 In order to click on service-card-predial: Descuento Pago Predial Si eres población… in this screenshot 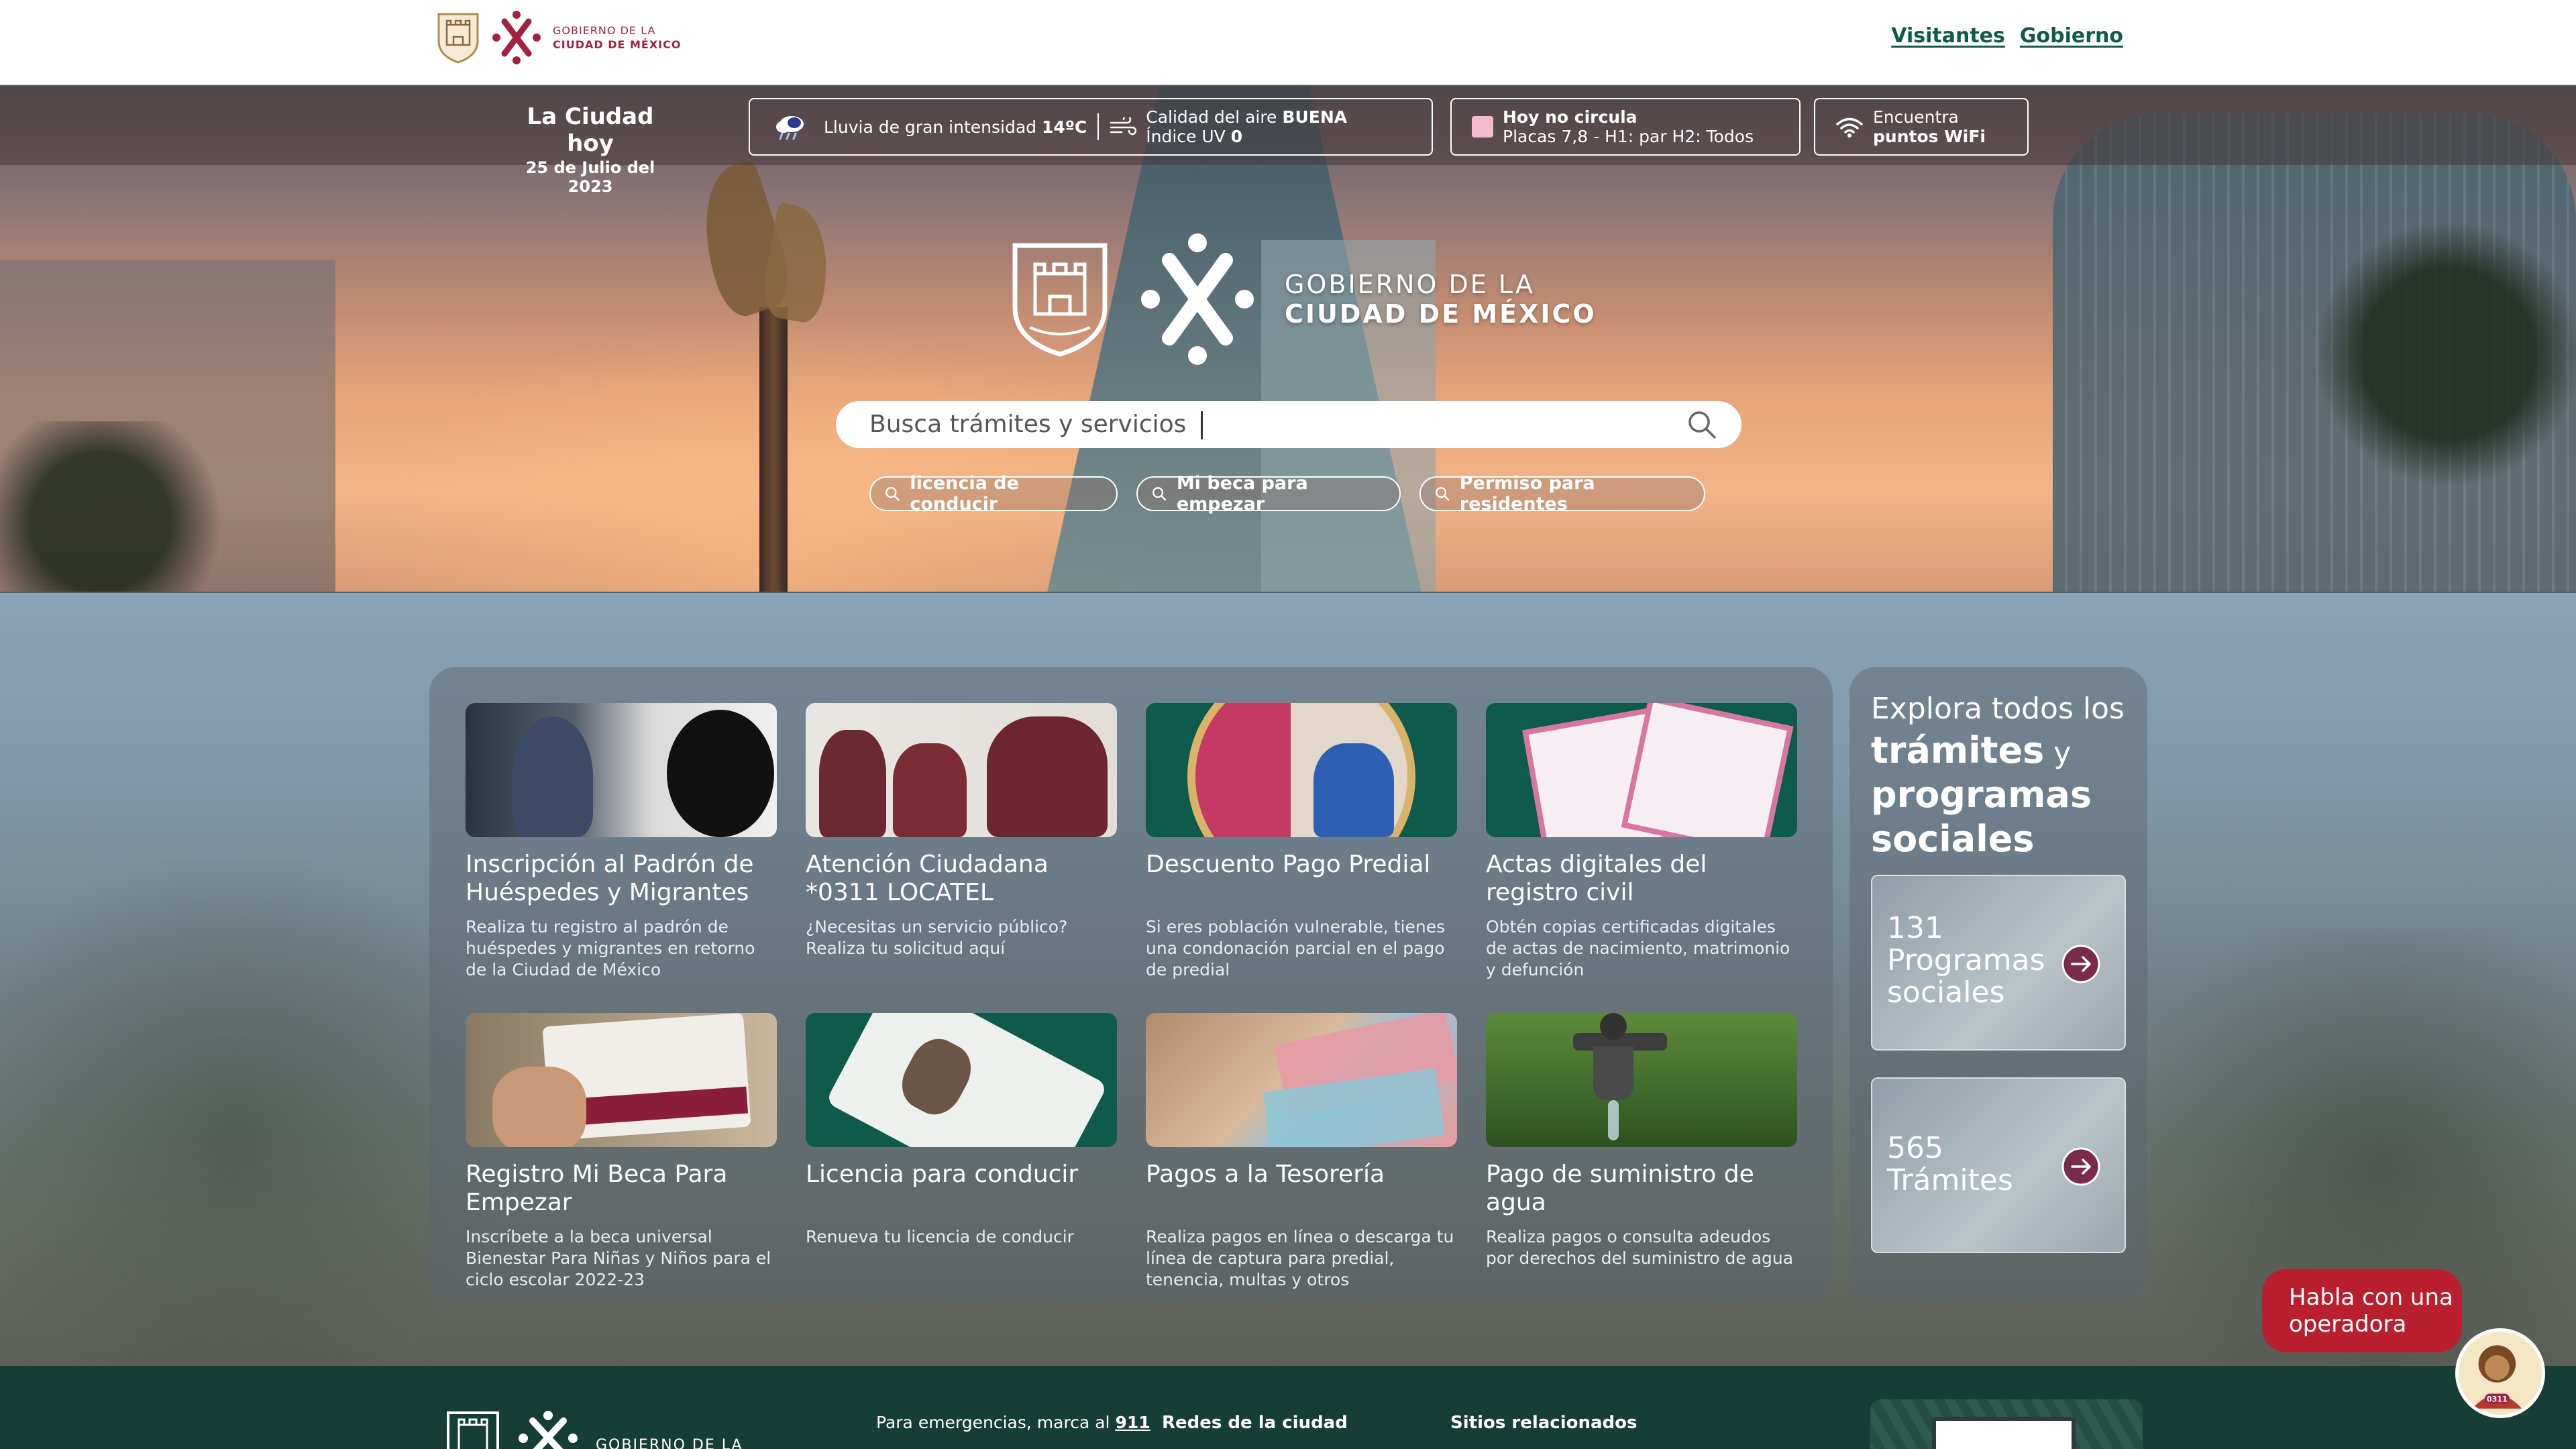, I will do `click(1301, 842)`.